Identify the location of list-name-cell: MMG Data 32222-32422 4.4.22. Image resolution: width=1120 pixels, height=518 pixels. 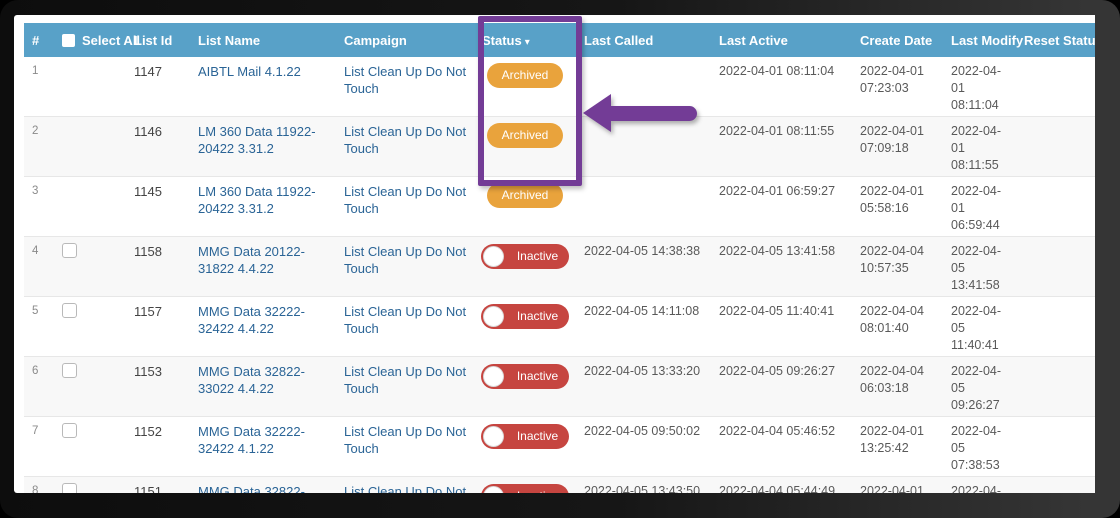
(263, 326).